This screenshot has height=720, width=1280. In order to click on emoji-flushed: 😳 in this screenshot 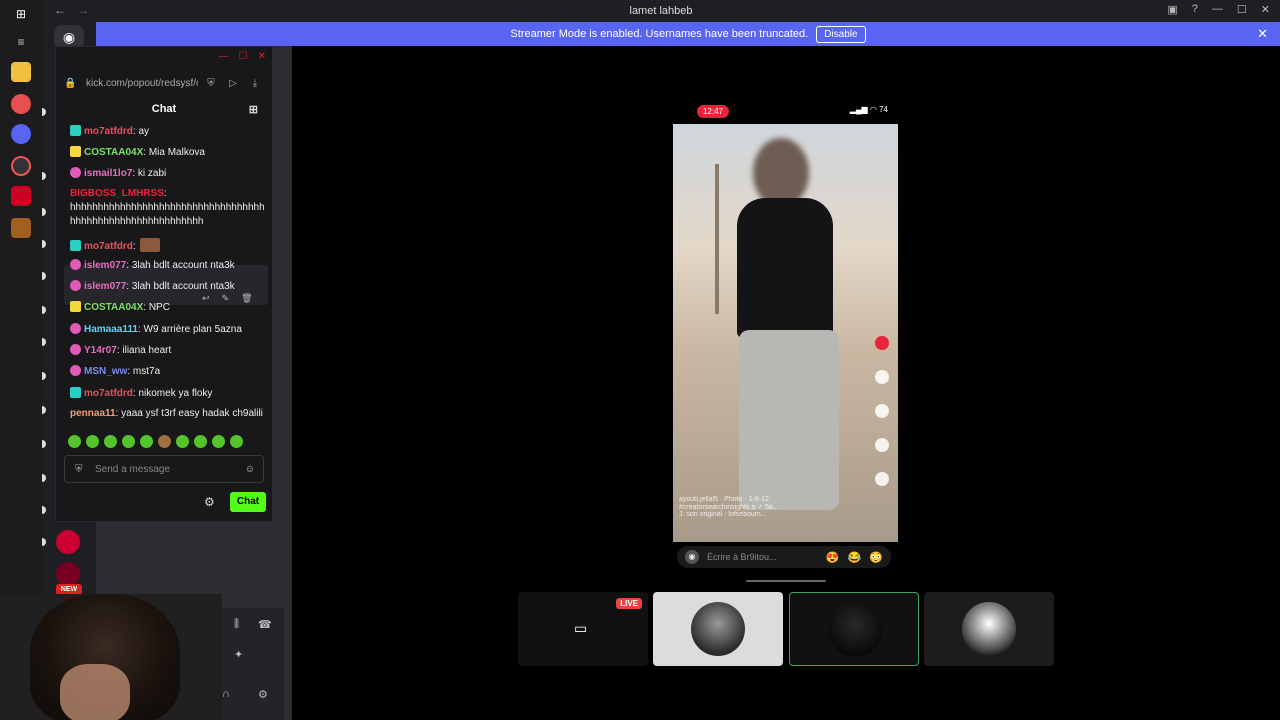, I will do `click(876, 557)`.